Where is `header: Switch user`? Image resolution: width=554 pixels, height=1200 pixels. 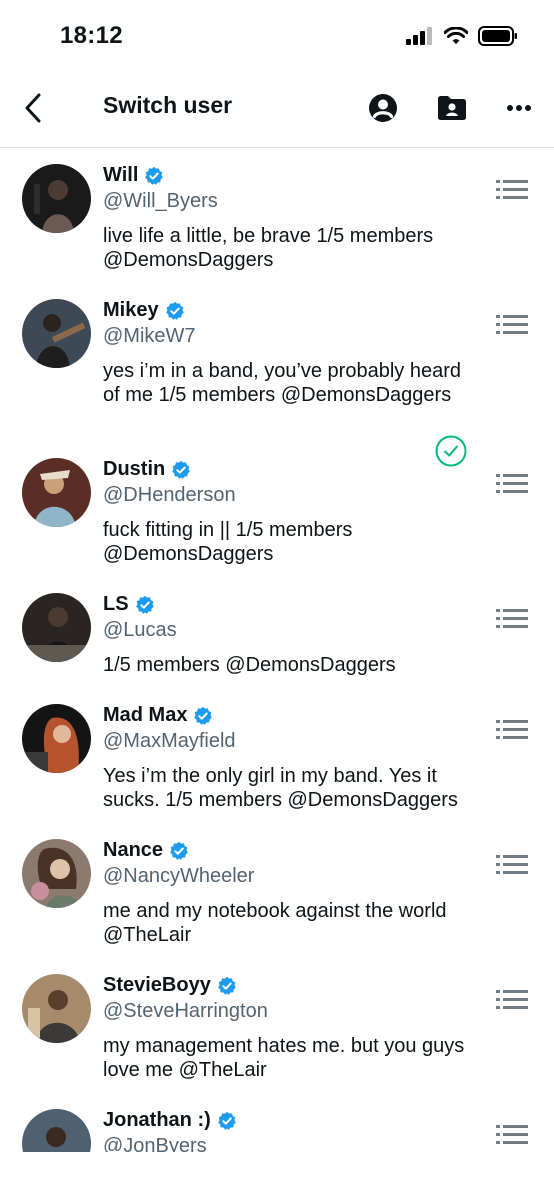 header: Switch user is located at coordinates (277, 110).